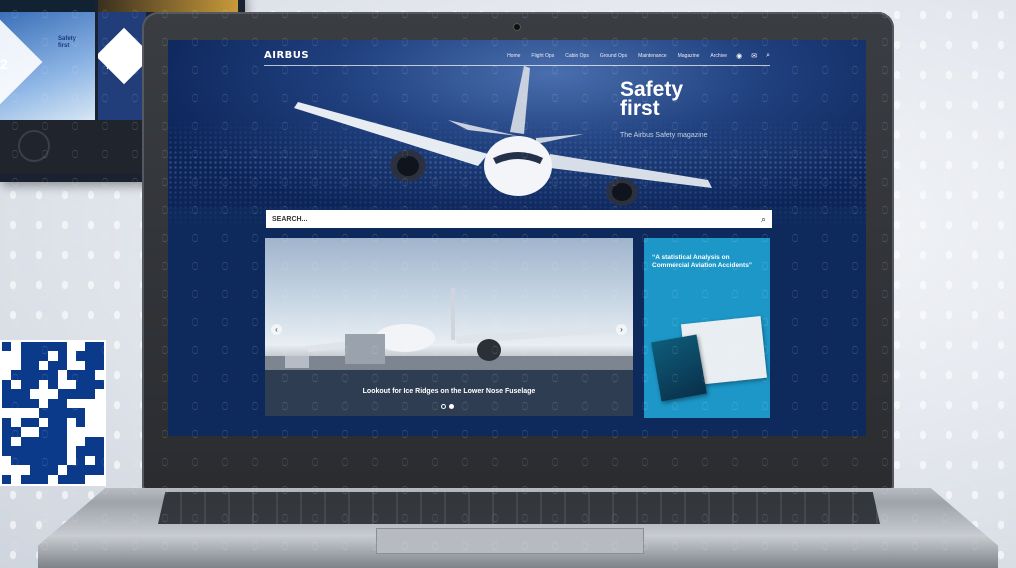  What do you see at coordinates (520, 100) in the screenshot?
I see `plane-tail` at bounding box center [520, 100].